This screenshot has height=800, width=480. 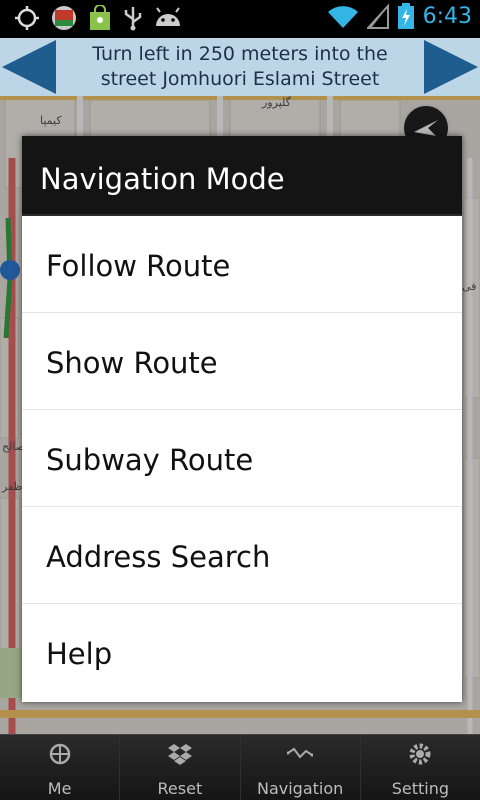 What do you see at coordinates (60, 767) in the screenshot?
I see `nav-me-button: Me` at bounding box center [60, 767].